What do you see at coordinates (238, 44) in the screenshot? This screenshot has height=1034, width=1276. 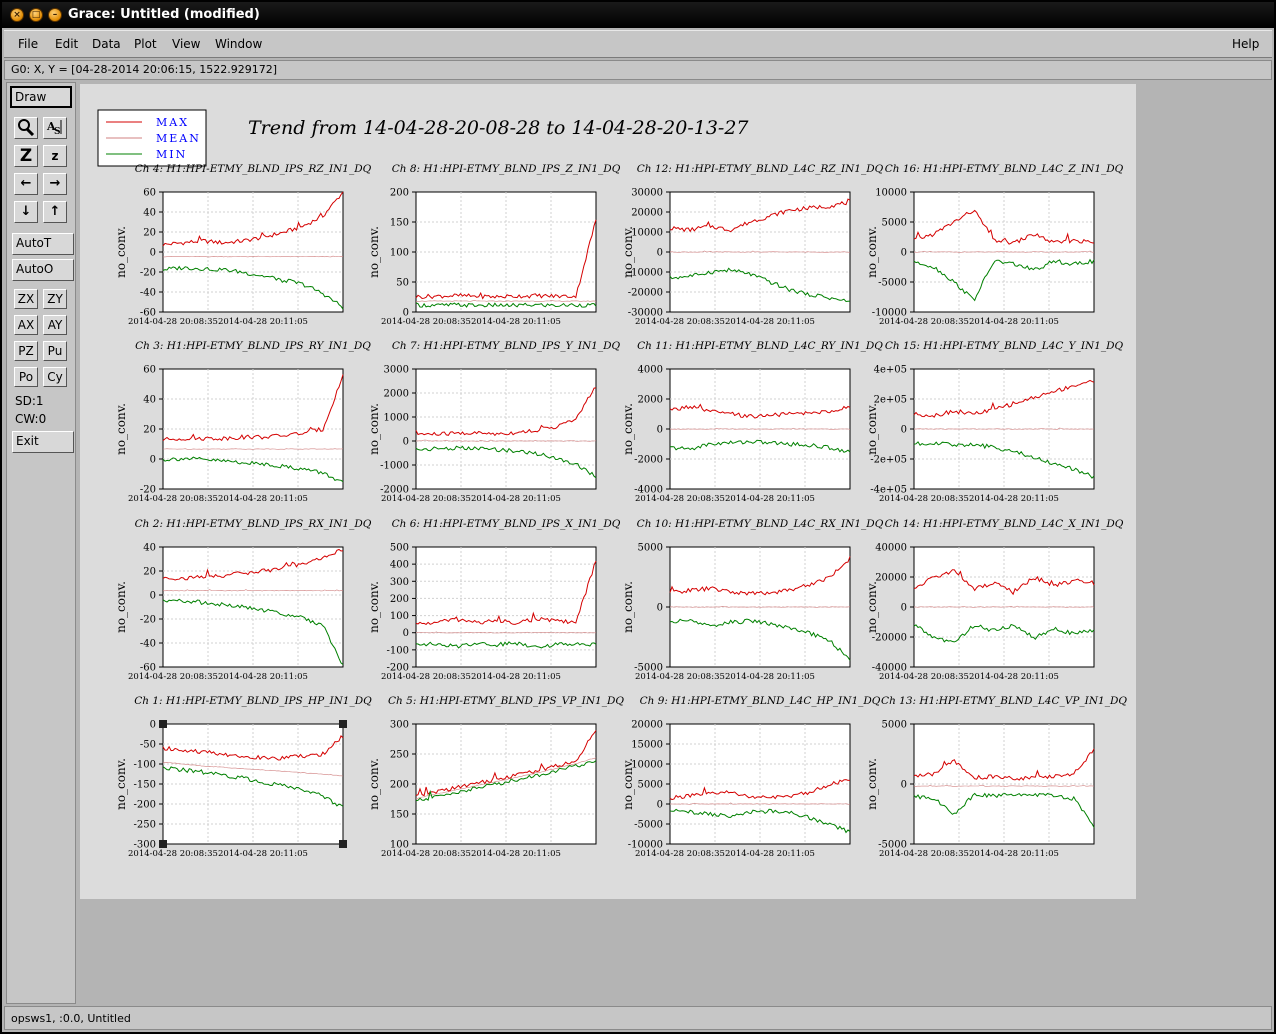 I see `menu-window: Window` at bounding box center [238, 44].